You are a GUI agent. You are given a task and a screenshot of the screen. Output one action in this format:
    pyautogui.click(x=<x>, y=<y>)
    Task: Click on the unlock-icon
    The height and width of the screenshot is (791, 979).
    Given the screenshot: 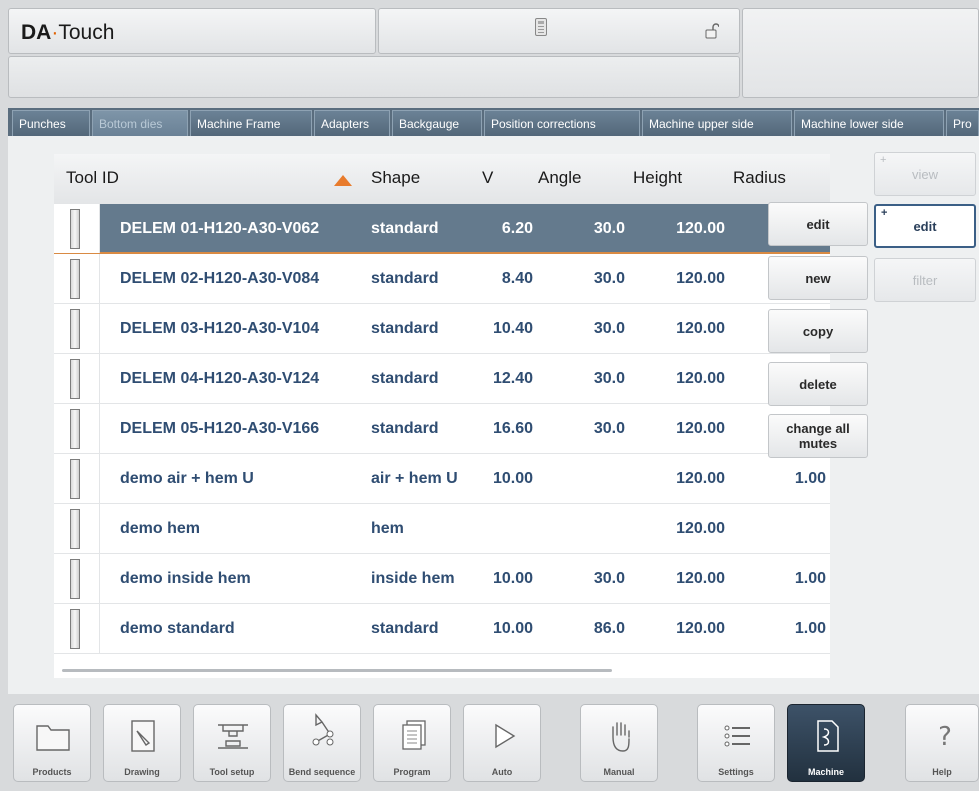 What is the action you would take?
    pyautogui.click(x=712, y=31)
    